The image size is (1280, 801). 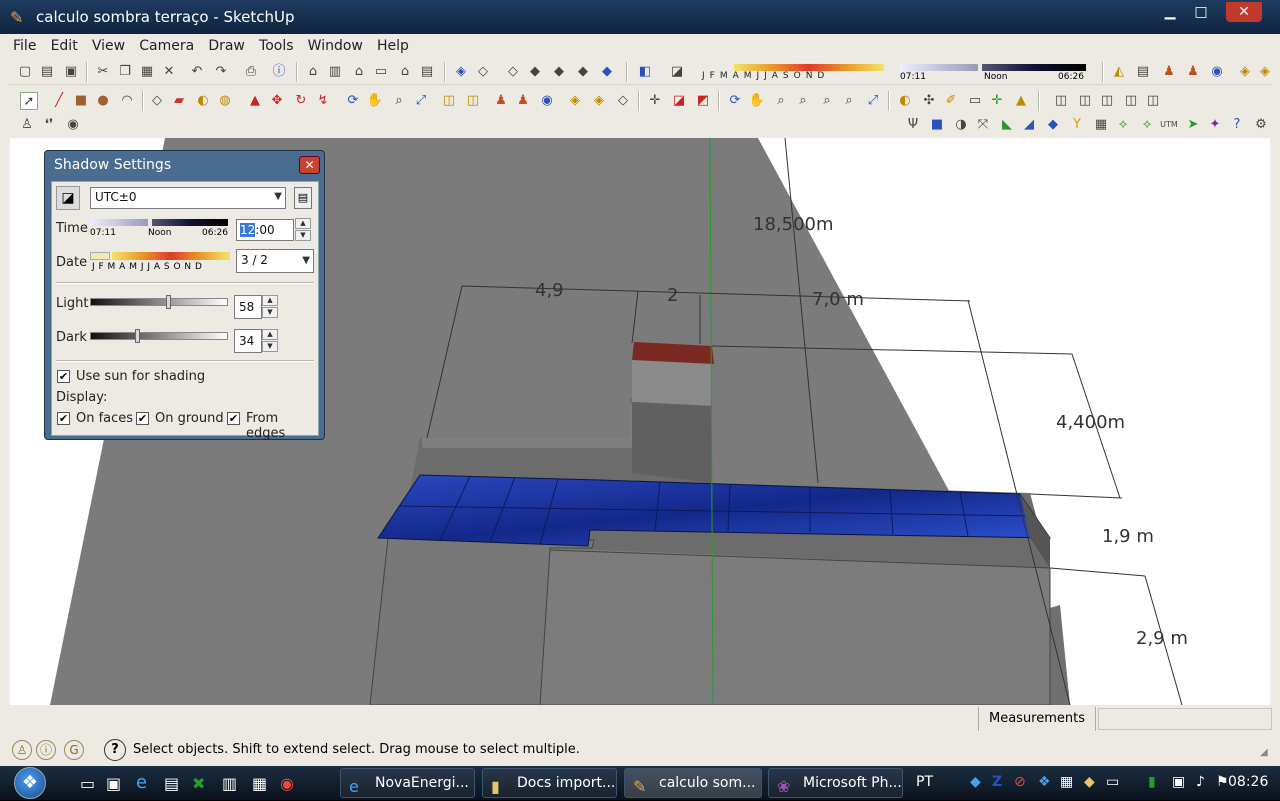 I want to click on network-quick-icon: ▦, so click(x=259, y=783).